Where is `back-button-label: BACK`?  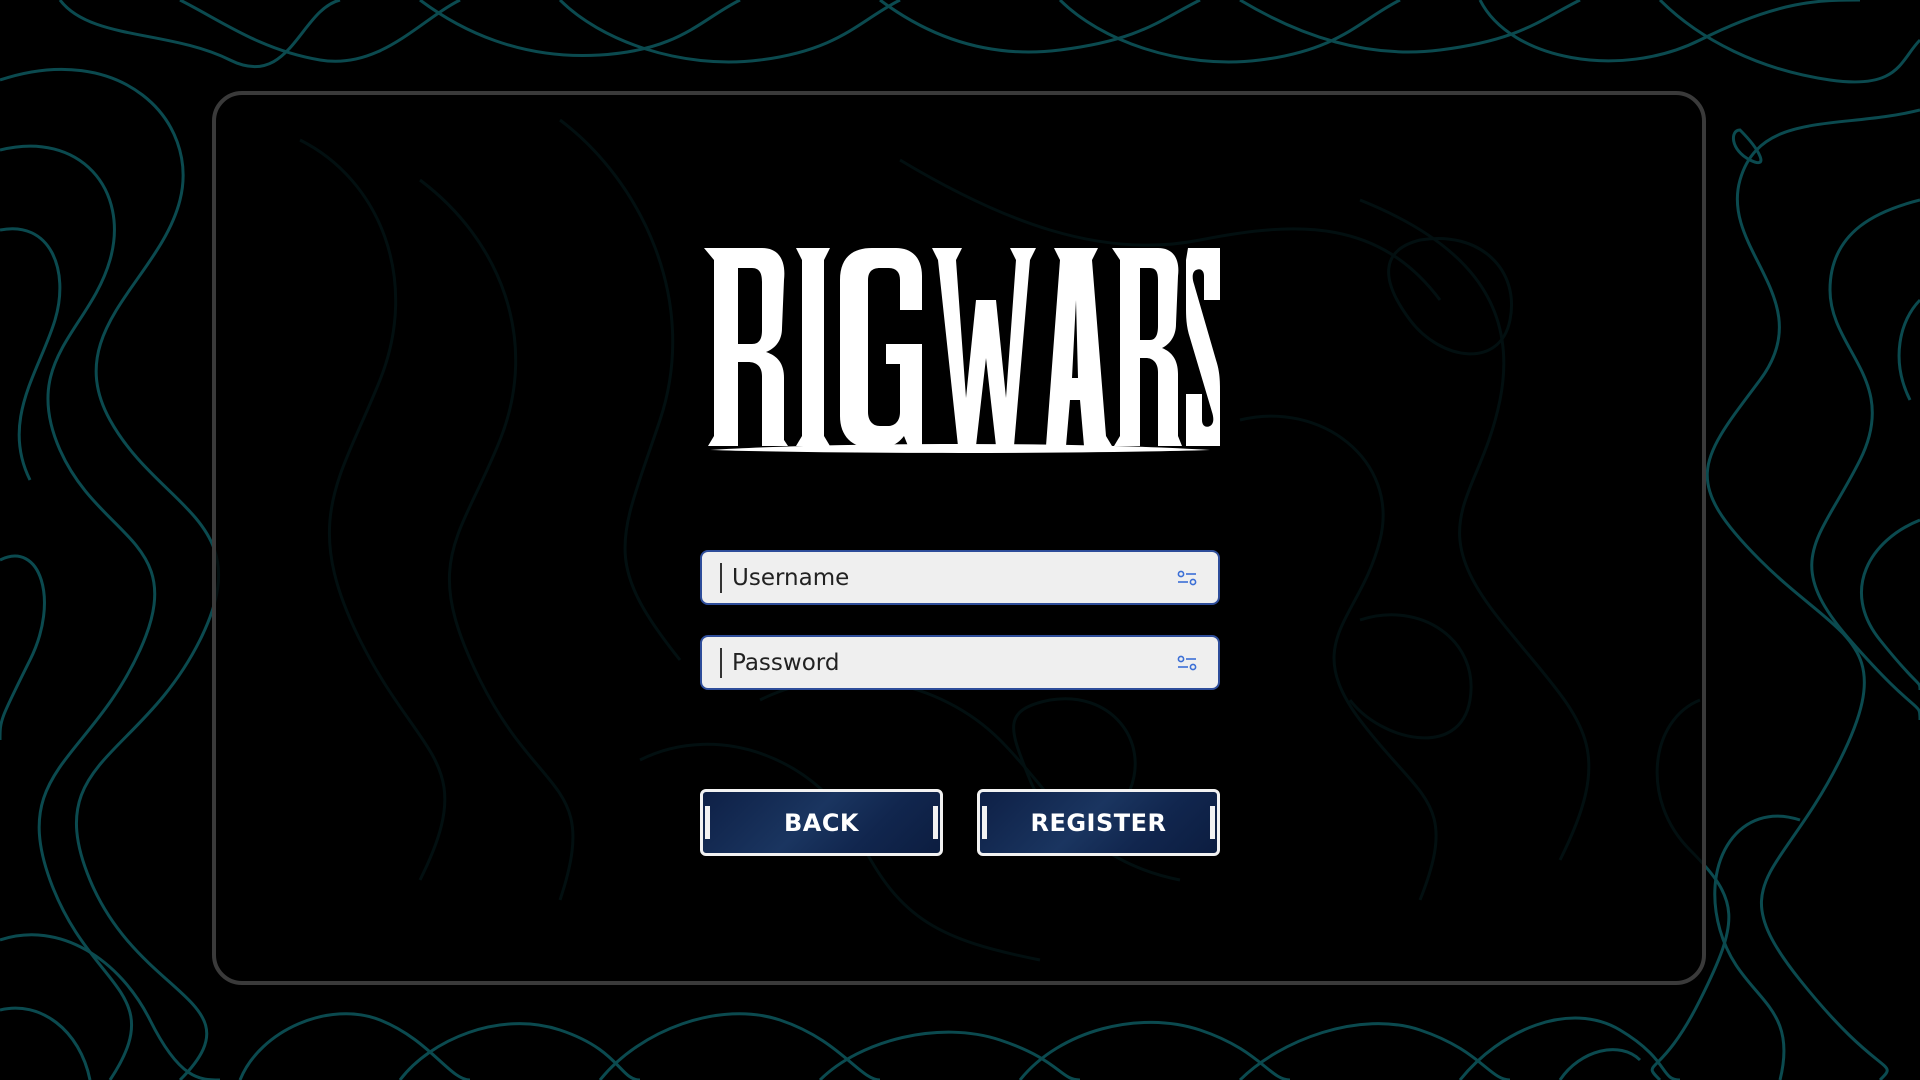 back-button-label: BACK is located at coordinates (821, 822).